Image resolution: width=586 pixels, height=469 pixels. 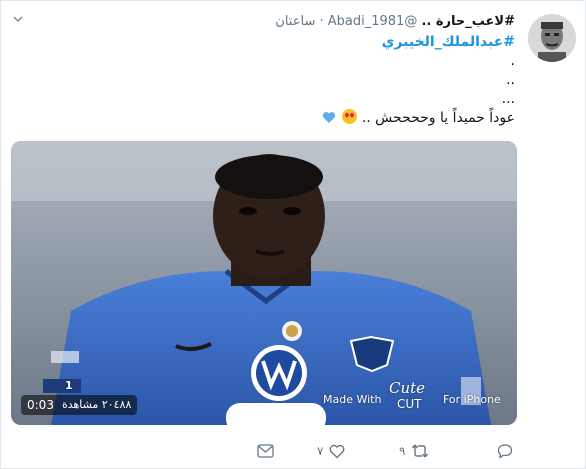 I want to click on view-count: ٢٠٤٨٨ مشاهدة, so click(x=96, y=404).